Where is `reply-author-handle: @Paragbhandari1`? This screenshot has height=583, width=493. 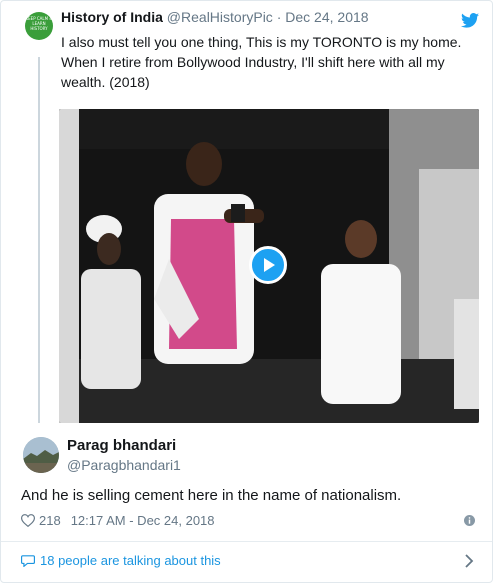 reply-author-handle: @Paragbhandari1 is located at coordinates (124, 465).